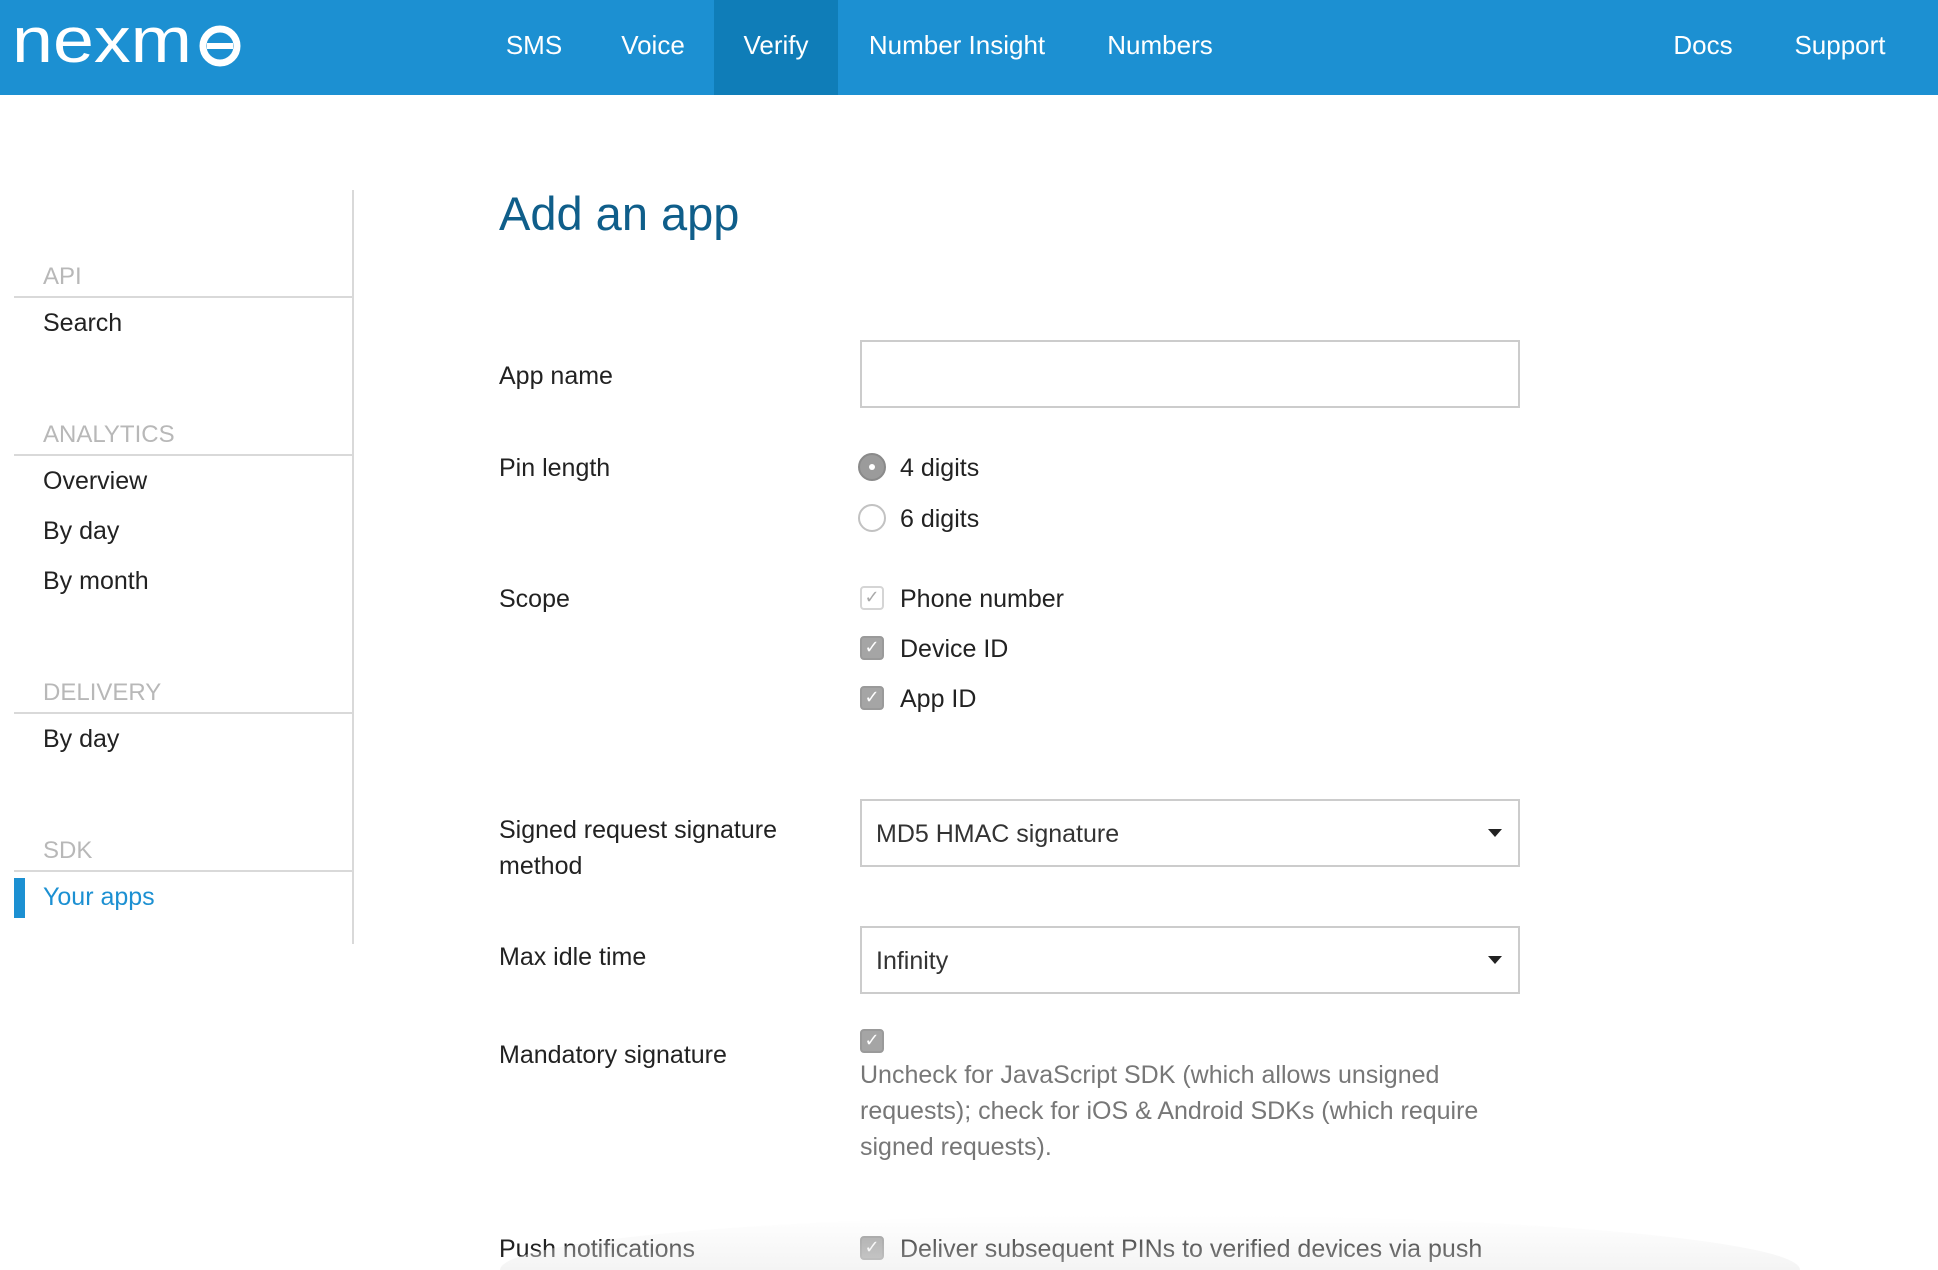 This screenshot has width=1938, height=1270. I want to click on app-name-label: App name, so click(556, 376).